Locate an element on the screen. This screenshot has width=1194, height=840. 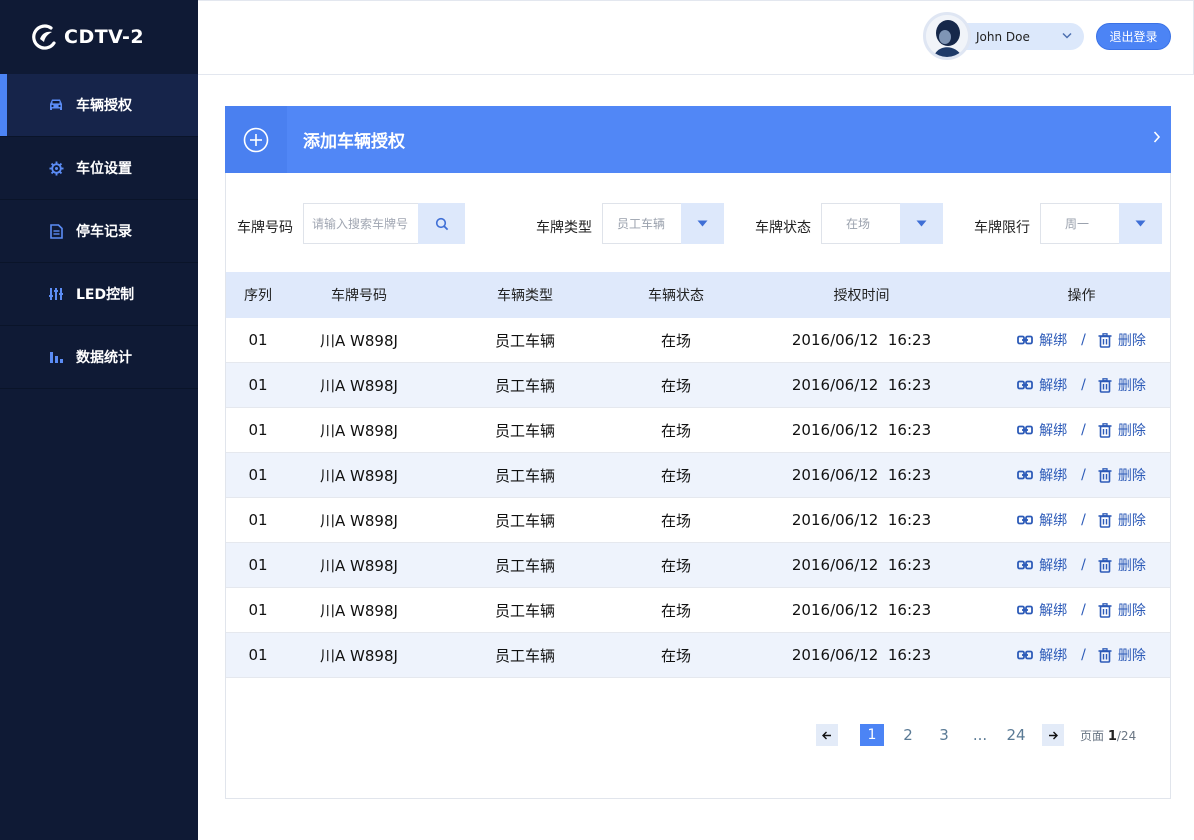
arrow-left-icon is located at coordinates (826, 735).